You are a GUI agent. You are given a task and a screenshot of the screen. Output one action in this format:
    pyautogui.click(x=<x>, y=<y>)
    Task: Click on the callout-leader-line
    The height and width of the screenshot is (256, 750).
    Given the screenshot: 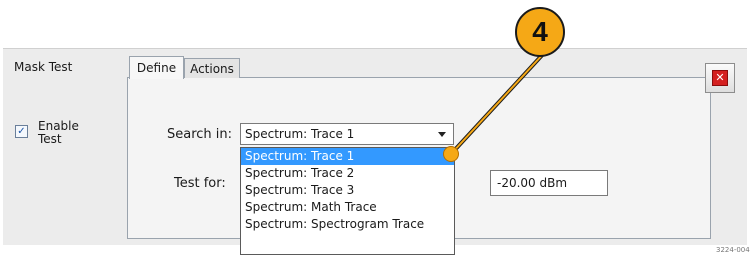 What is the action you would take?
    pyautogui.click(x=498, y=103)
    